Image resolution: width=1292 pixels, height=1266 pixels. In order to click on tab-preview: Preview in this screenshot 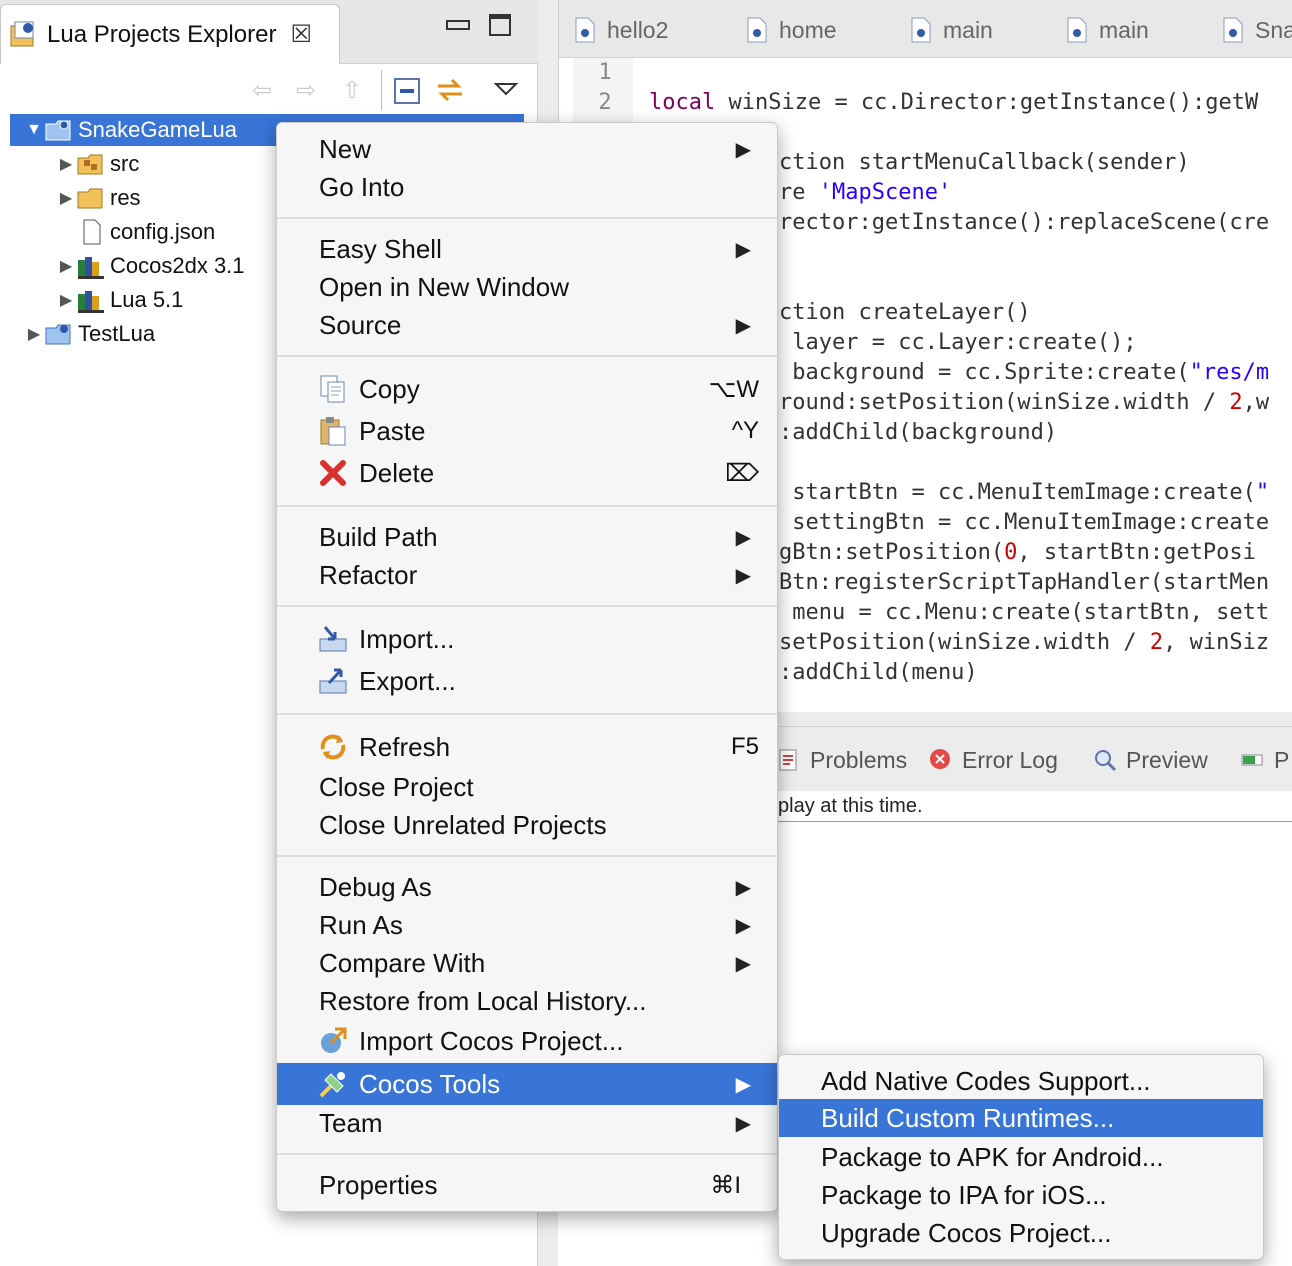, I will do `click(1150, 760)`.